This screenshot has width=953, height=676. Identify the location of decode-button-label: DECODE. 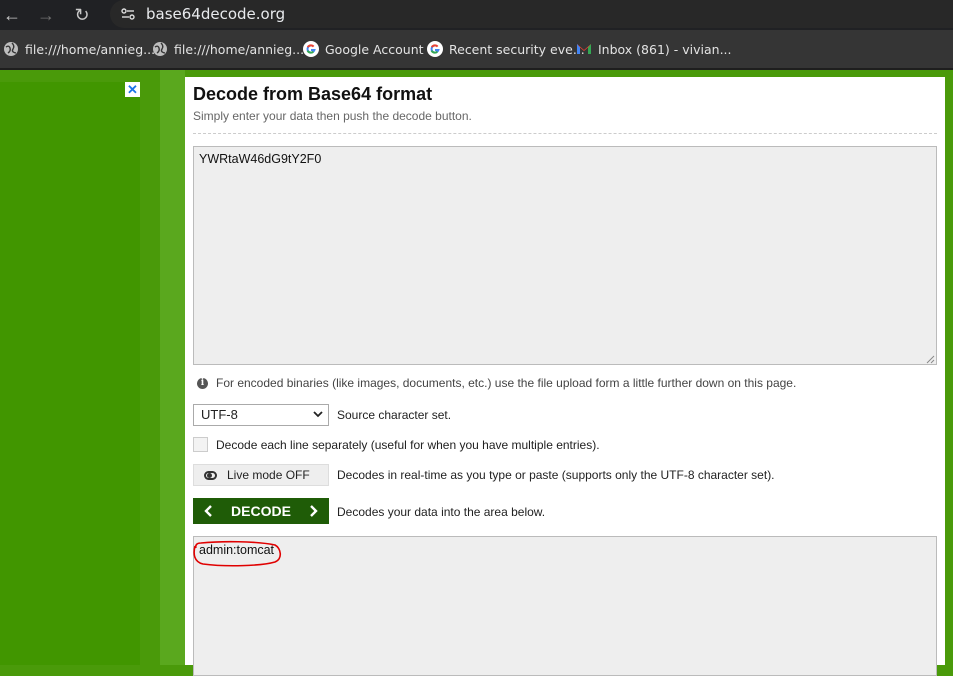
(261, 511).